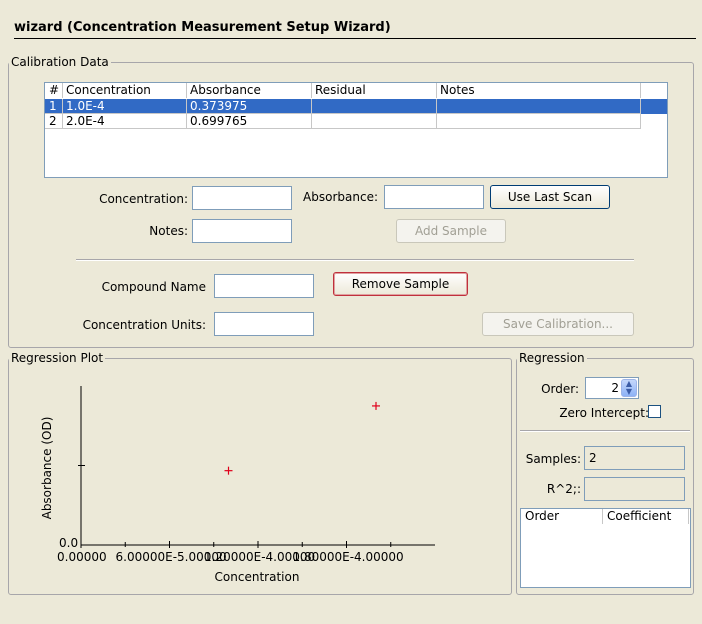 Image resolution: width=702 pixels, height=624 pixels. What do you see at coordinates (249, 90) in the screenshot?
I see `column-header-absorbance: Absorbance` at bounding box center [249, 90].